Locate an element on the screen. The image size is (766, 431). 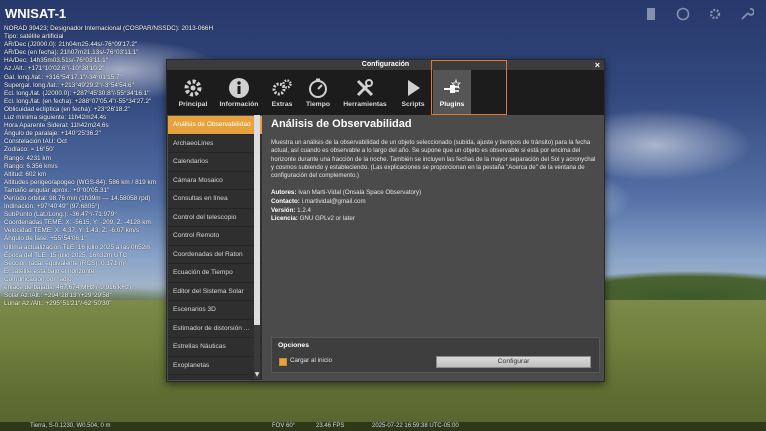
tab-tiempo: Tiempo is located at coordinates (318, 92).